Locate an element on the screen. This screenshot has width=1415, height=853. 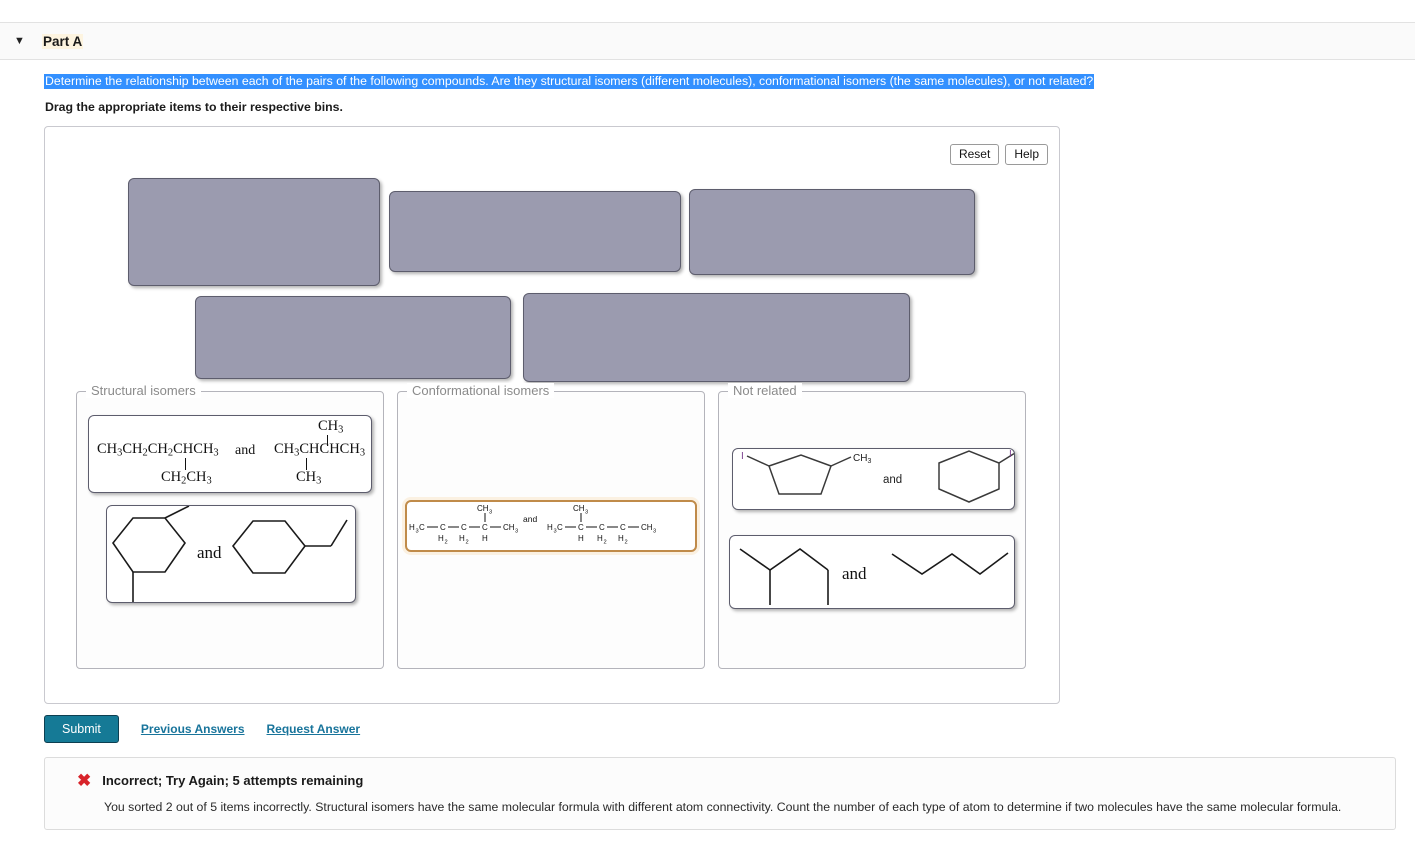
bin-not-related: Not related I CH3 I and and is located at coordinates (872, 526).